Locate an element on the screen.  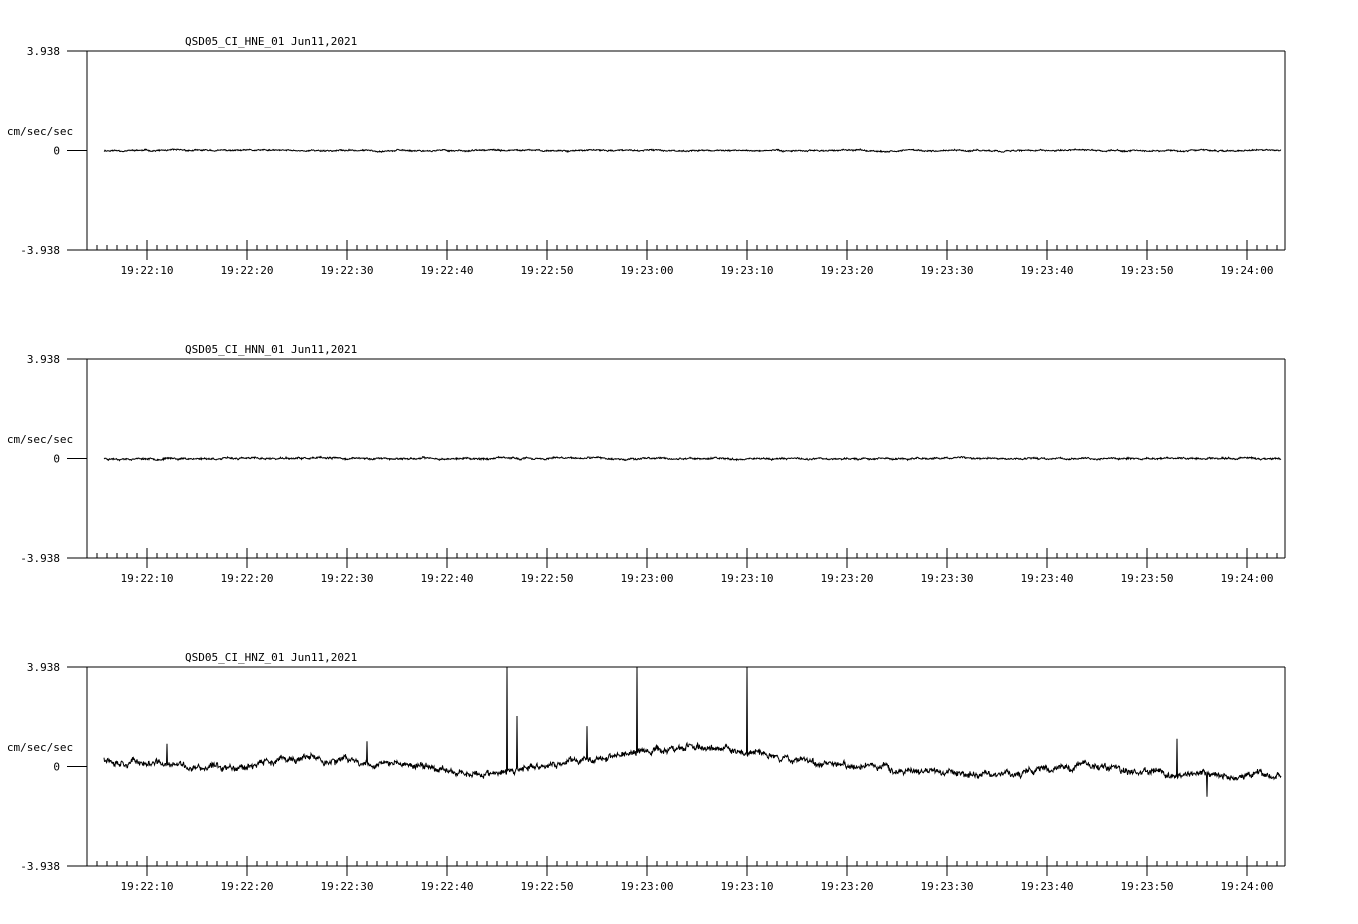
chart-title: QSD05_CI_HNZ_01 Jun11,2021 is located at coordinates (271, 657).